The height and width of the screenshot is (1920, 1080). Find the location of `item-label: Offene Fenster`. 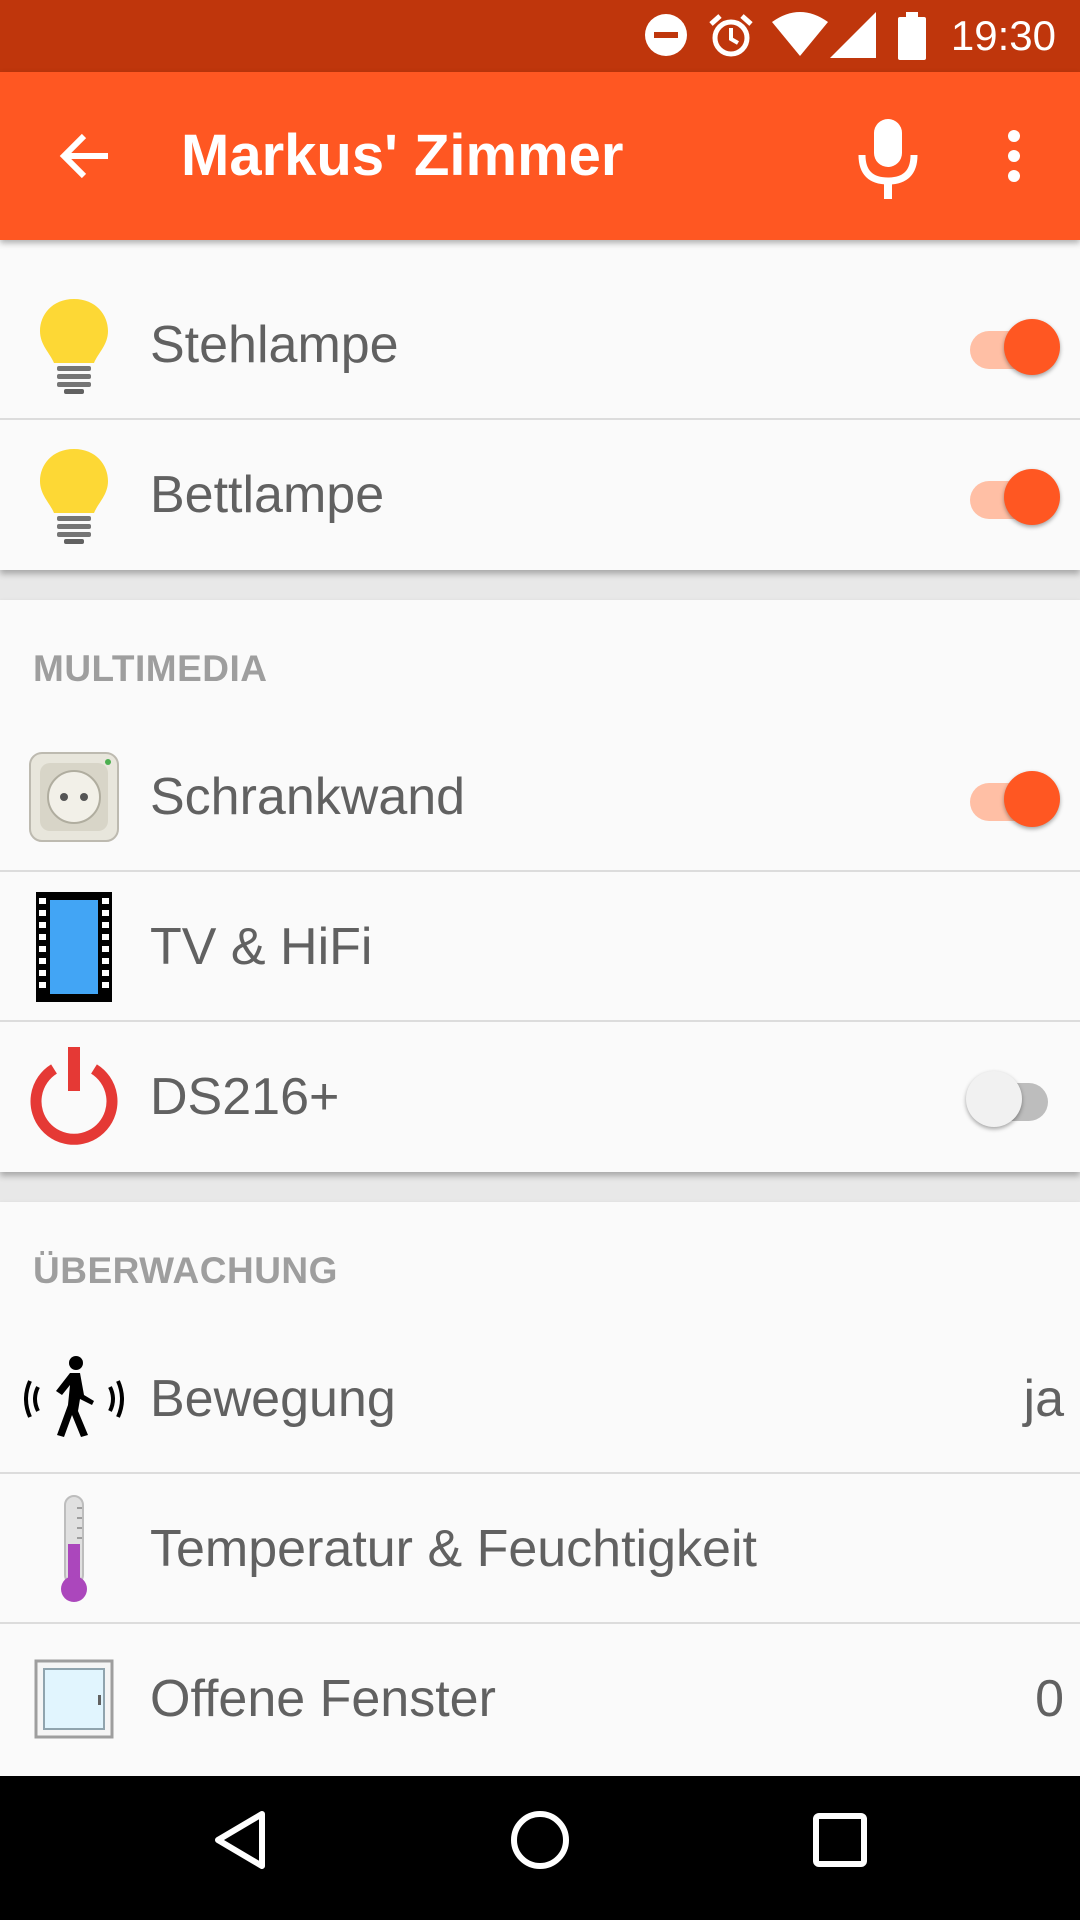

item-label: Offene Fenster is located at coordinates (323, 1699).